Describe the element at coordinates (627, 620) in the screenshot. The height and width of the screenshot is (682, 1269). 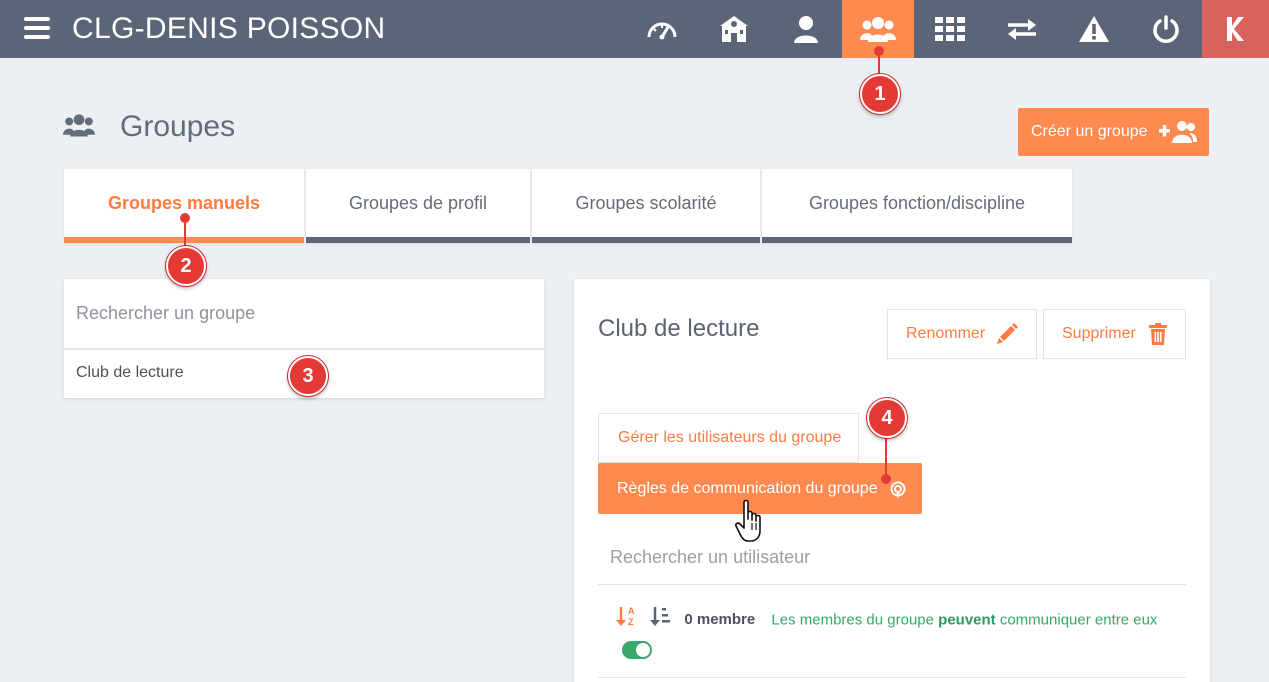
I see `sort-alpha-icon: AZ` at that location.